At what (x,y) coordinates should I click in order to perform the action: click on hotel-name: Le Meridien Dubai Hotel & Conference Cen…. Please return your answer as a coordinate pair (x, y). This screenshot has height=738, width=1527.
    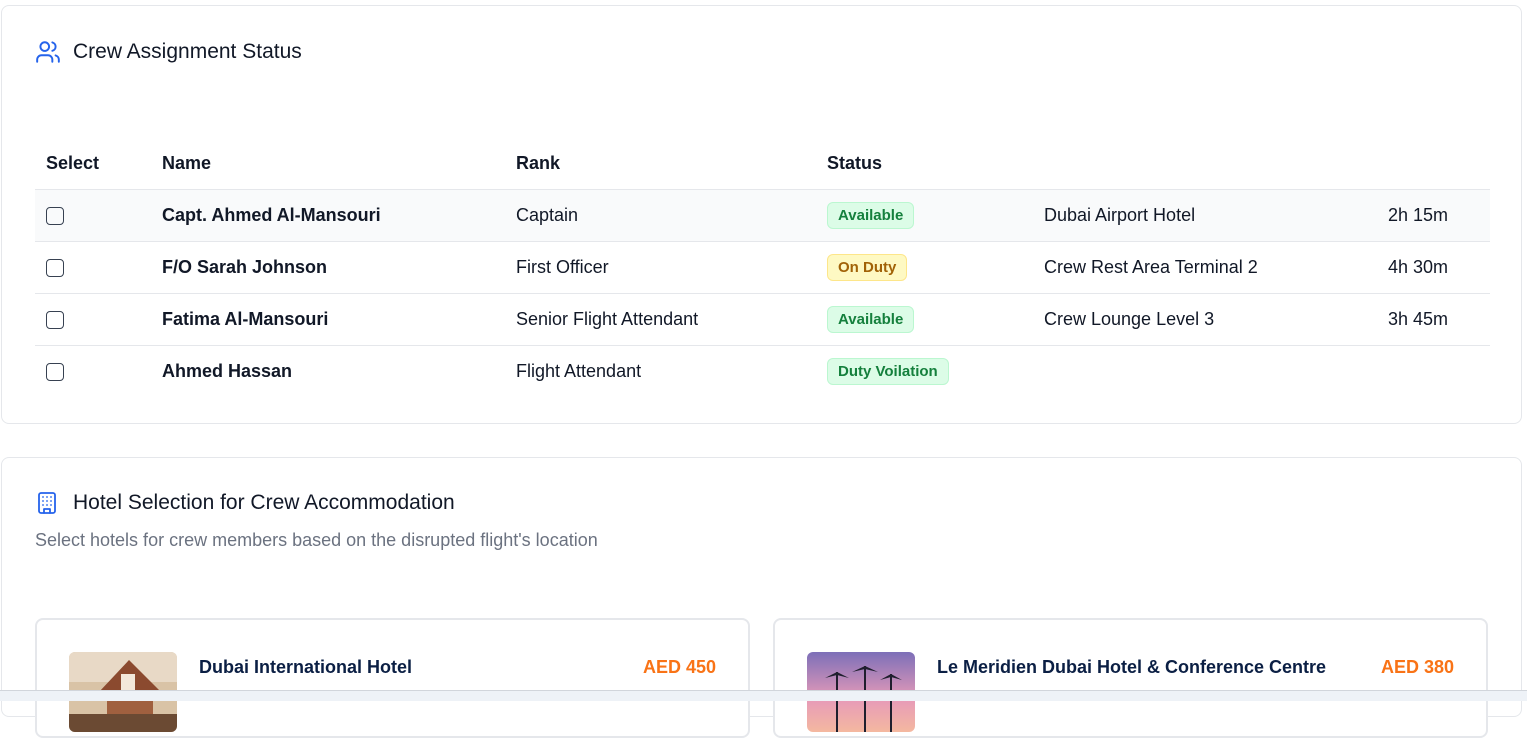
    Looking at the image, I should click on (1132, 667).